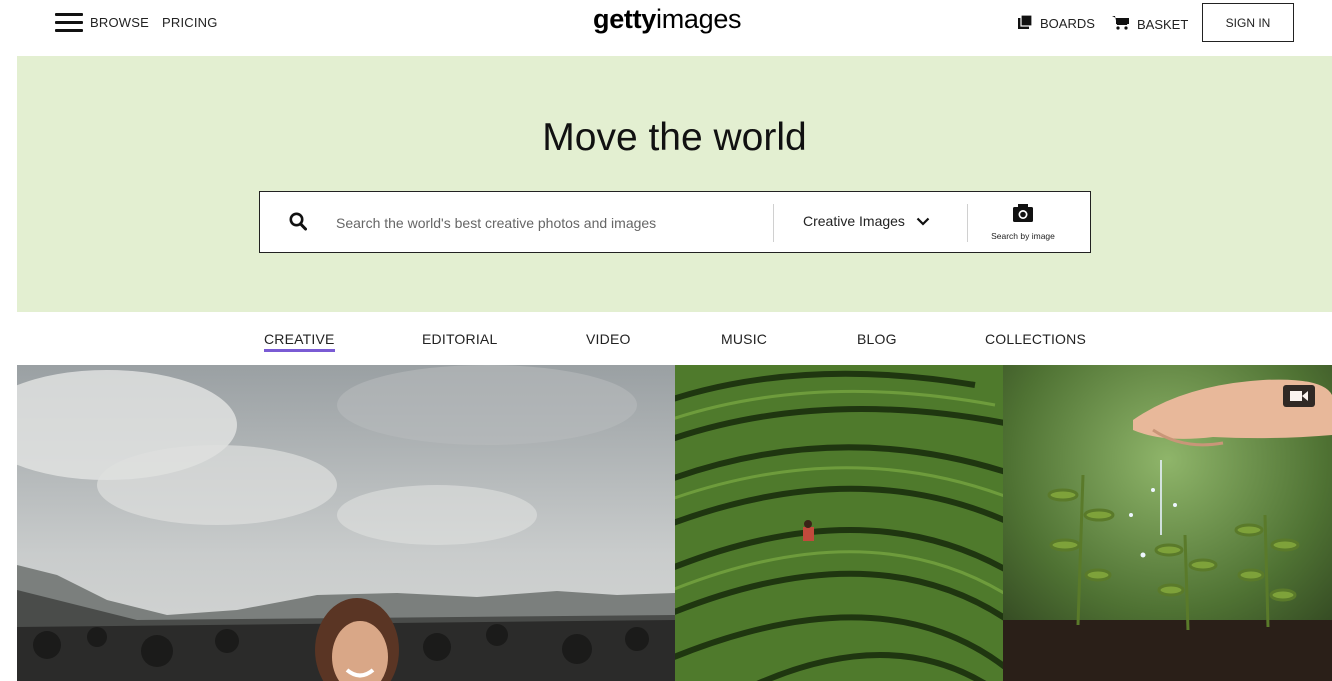 The height and width of the screenshot is (681, 1332). What do you see at coordinates (923, 221) in the screenshot?
I see `chevron-down-icon` at bounding box center [923, 221].